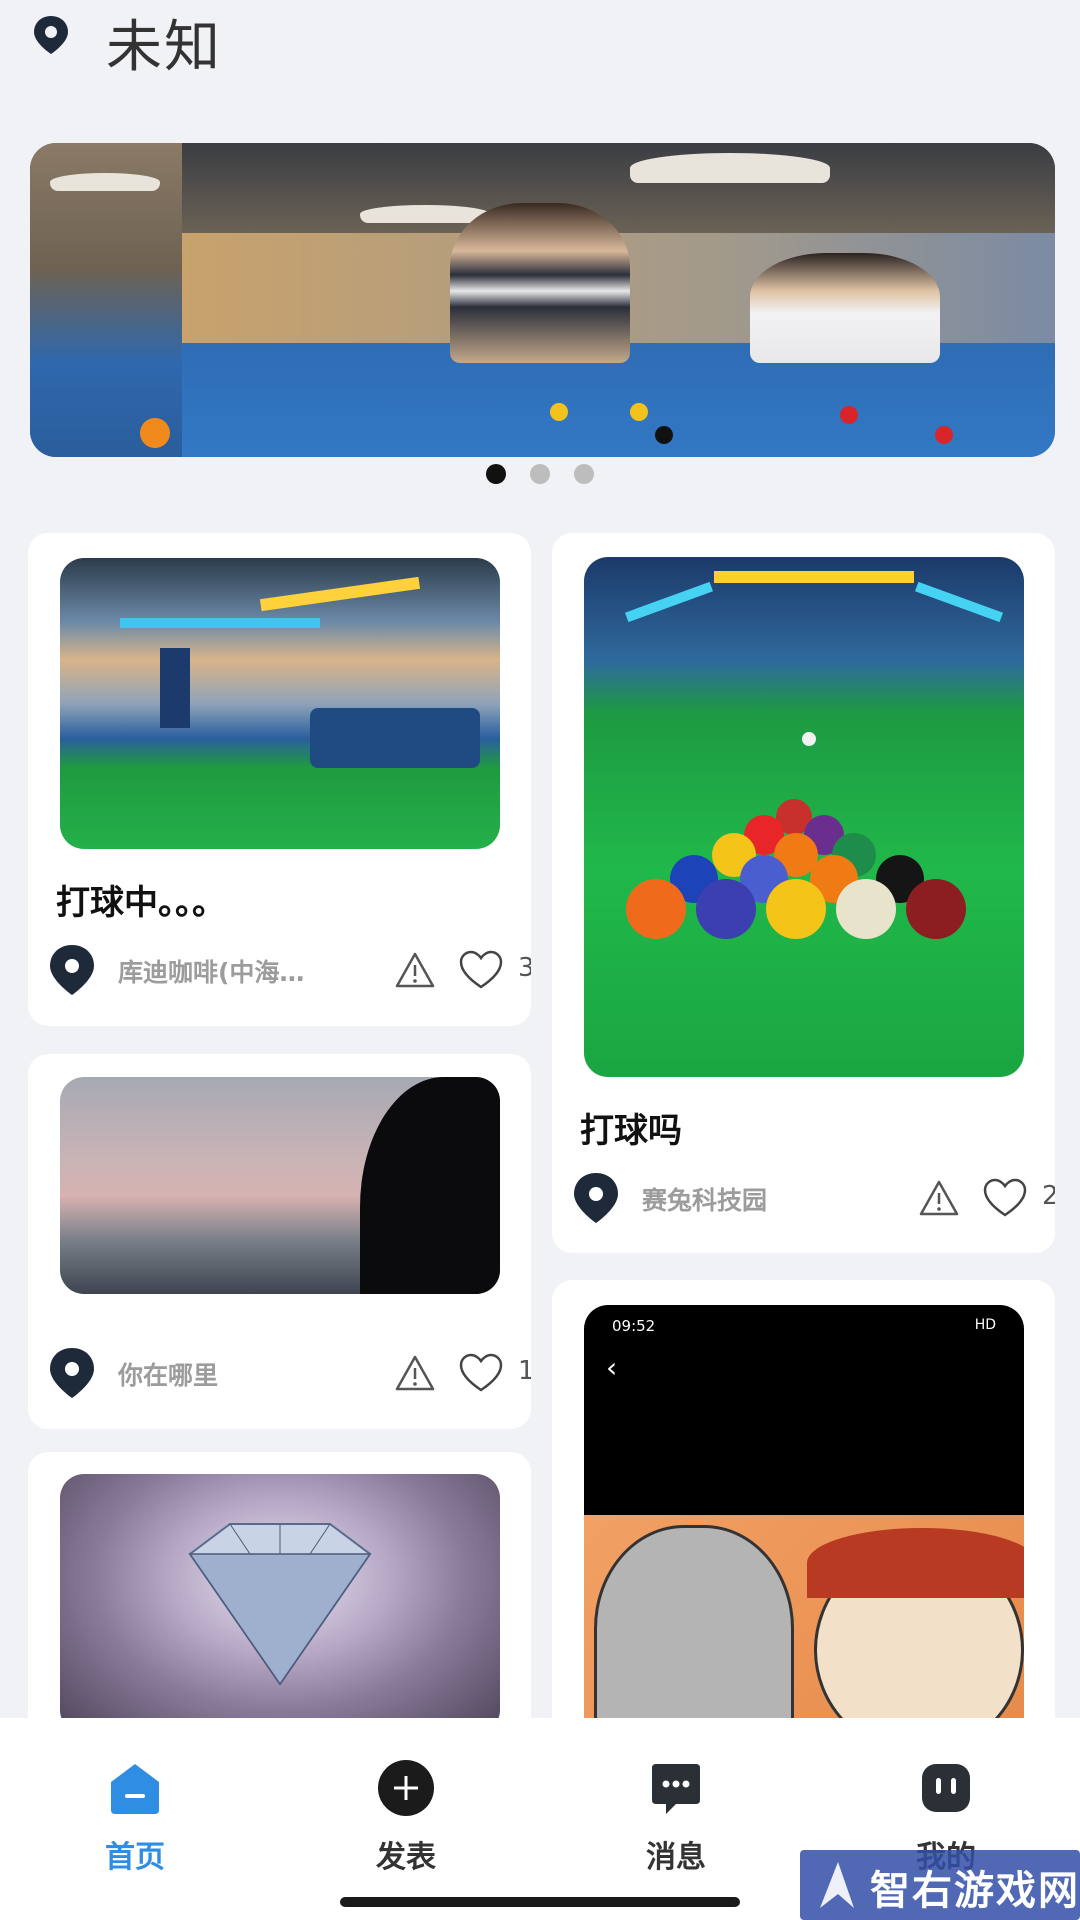  What do you see at coordinates (676, 1789) in the screenshot?
I see `message-icon` at bounding box center [676, 1789].